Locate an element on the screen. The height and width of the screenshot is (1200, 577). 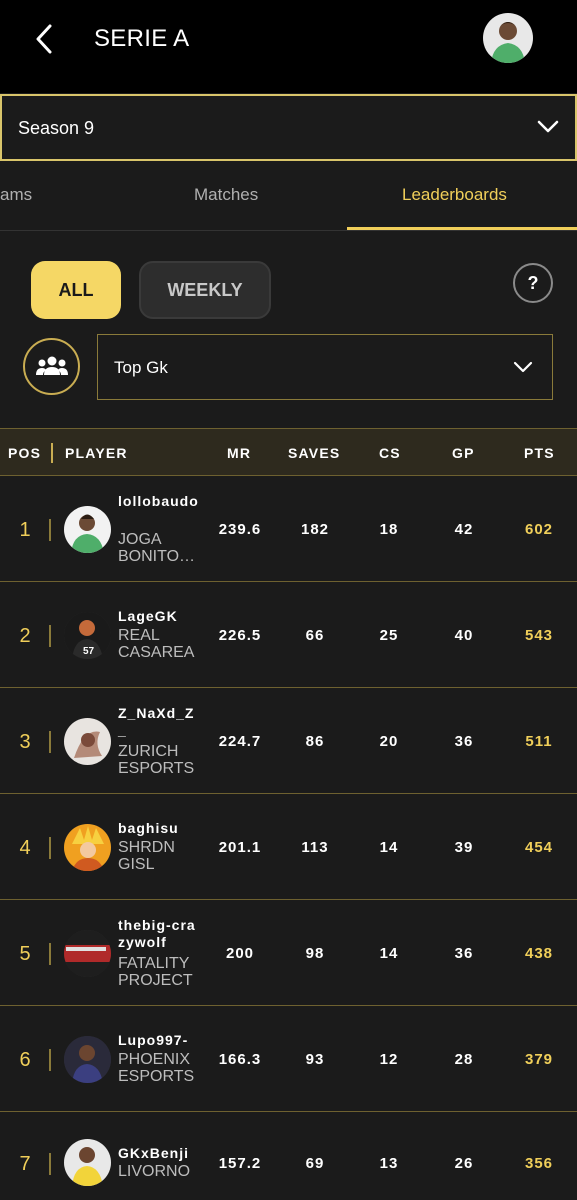
stat-mr: 239.6 is located at coordinates (240, 529).